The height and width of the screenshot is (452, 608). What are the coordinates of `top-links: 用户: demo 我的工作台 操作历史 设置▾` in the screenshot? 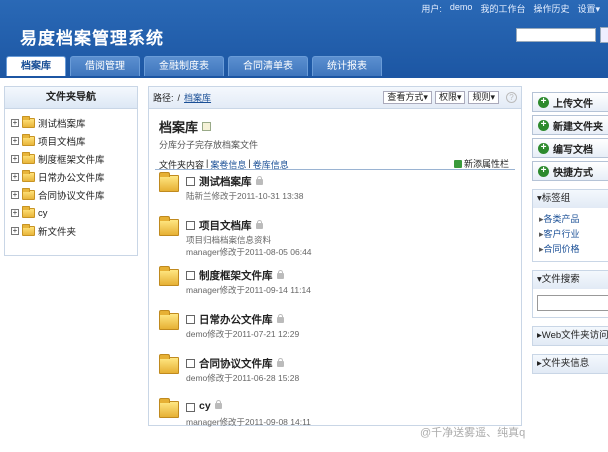 It's located at (510, 8).